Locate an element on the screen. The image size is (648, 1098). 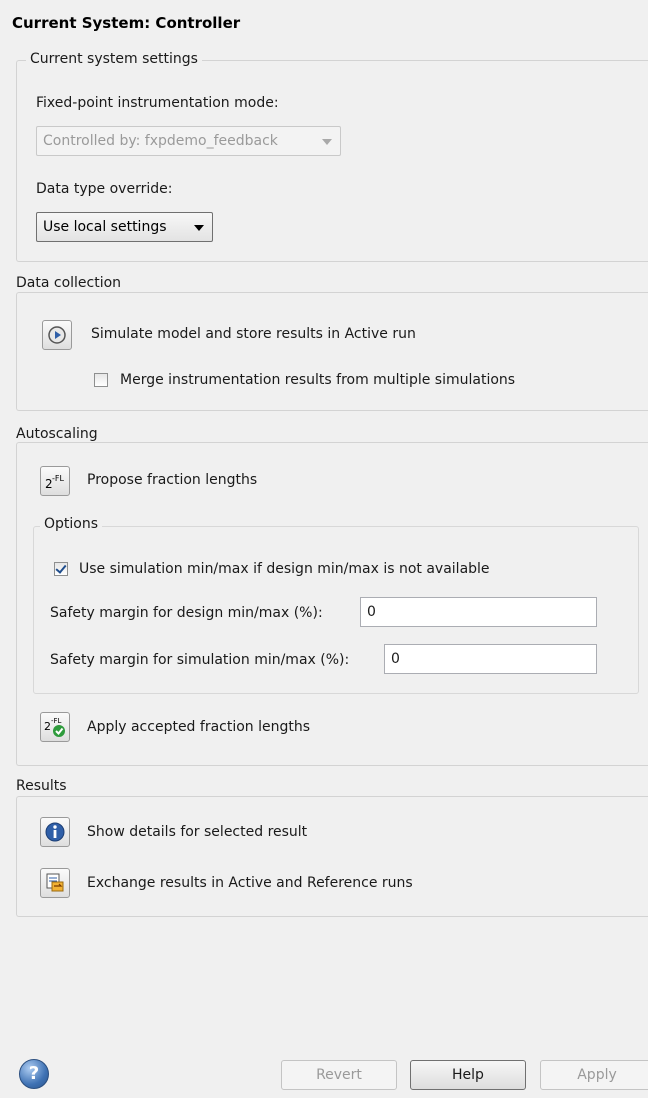
simulate-button is located at coordinates (57, 335).